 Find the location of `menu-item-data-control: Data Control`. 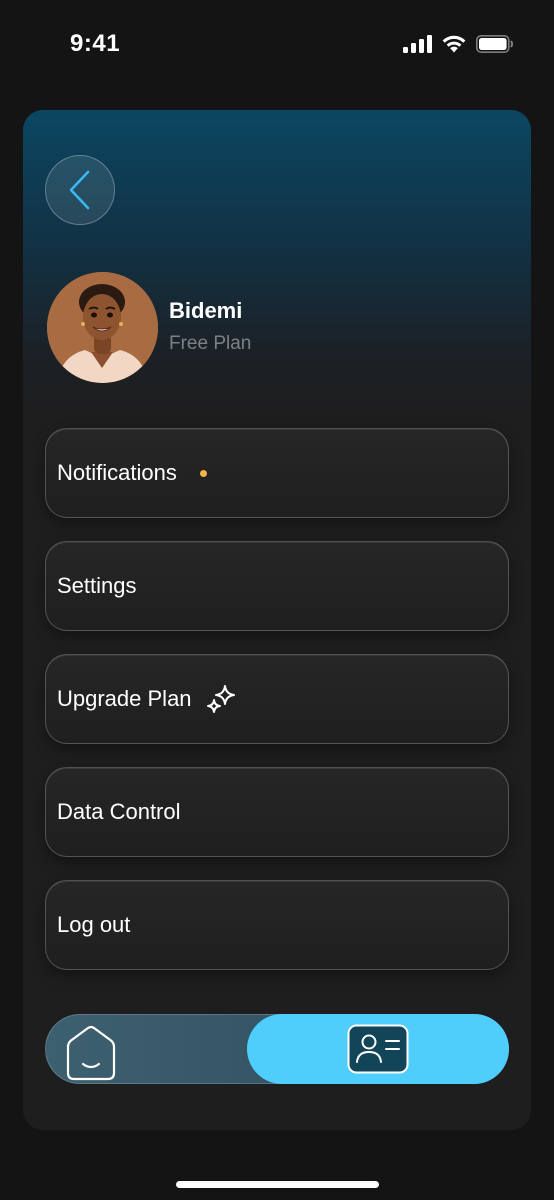

menu-item-data-control: Data Control is located at coordinates (277, 812).